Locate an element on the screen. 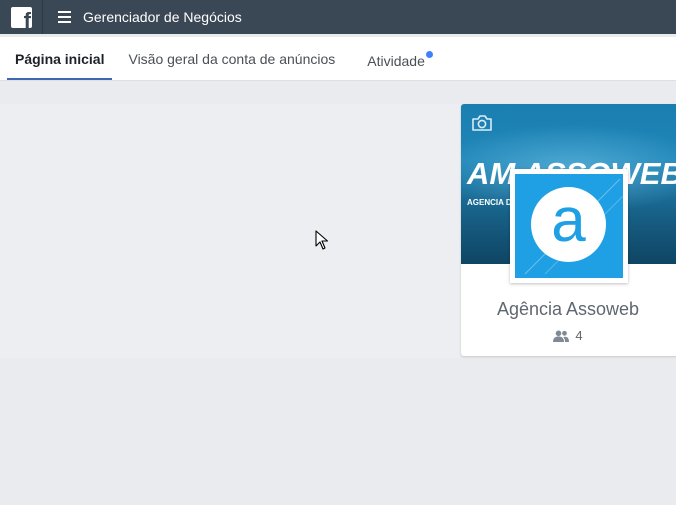 The height and width of the screenshot is (505, 676). mouse-cursor-icon is located at coordinates (322, 240).